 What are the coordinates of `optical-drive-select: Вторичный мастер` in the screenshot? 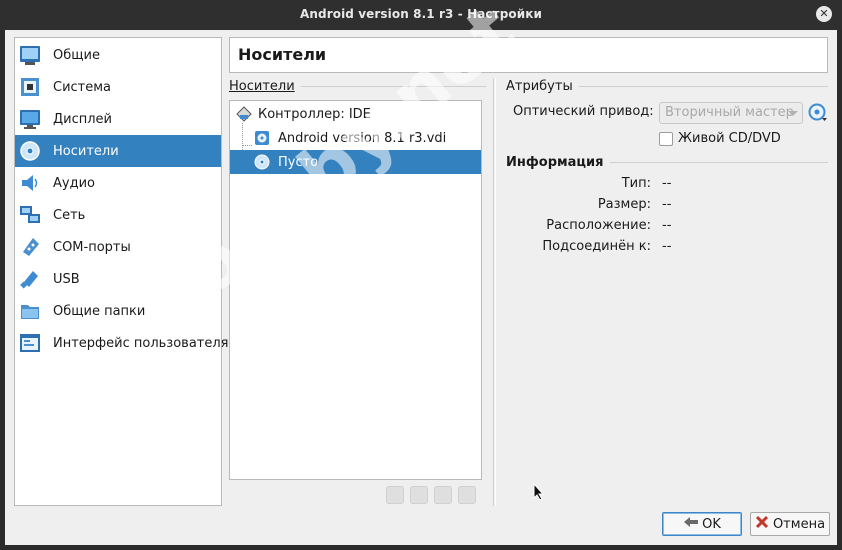 It's located at (731, 113).